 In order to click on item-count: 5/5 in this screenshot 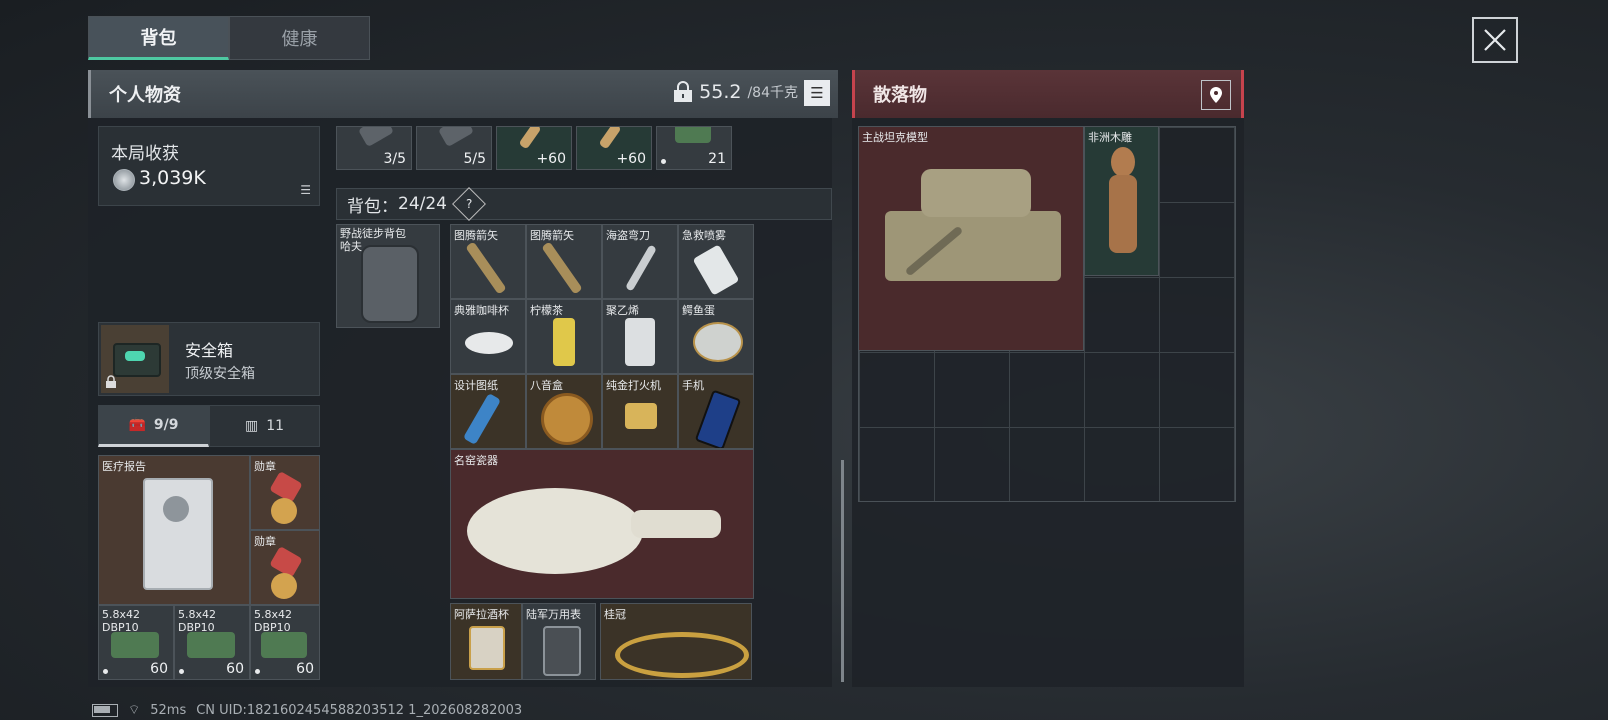, I will do `click(474, 159)`.